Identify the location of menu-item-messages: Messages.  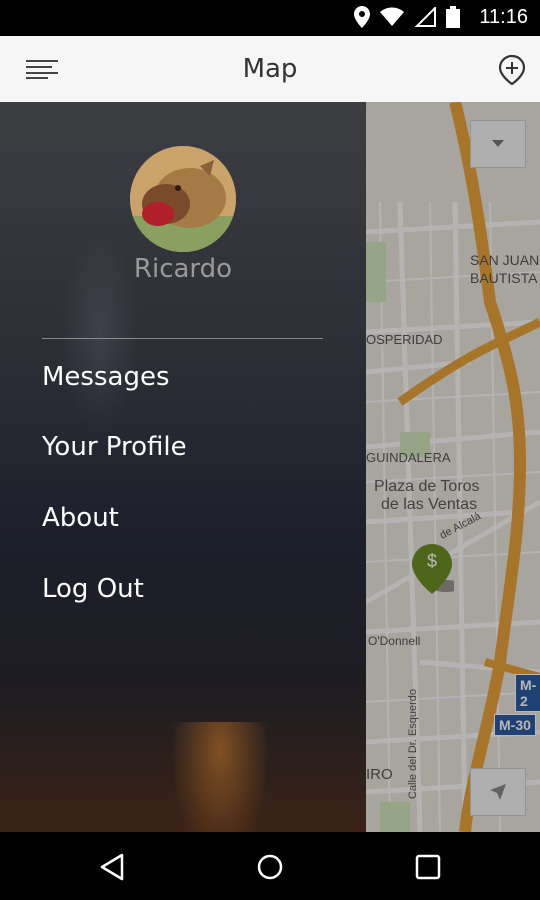
(106, 377).